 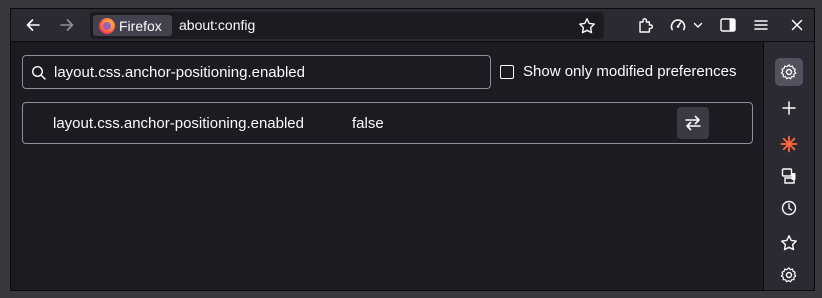 I want to click on speed-test-button, so click(x=678, y=25).